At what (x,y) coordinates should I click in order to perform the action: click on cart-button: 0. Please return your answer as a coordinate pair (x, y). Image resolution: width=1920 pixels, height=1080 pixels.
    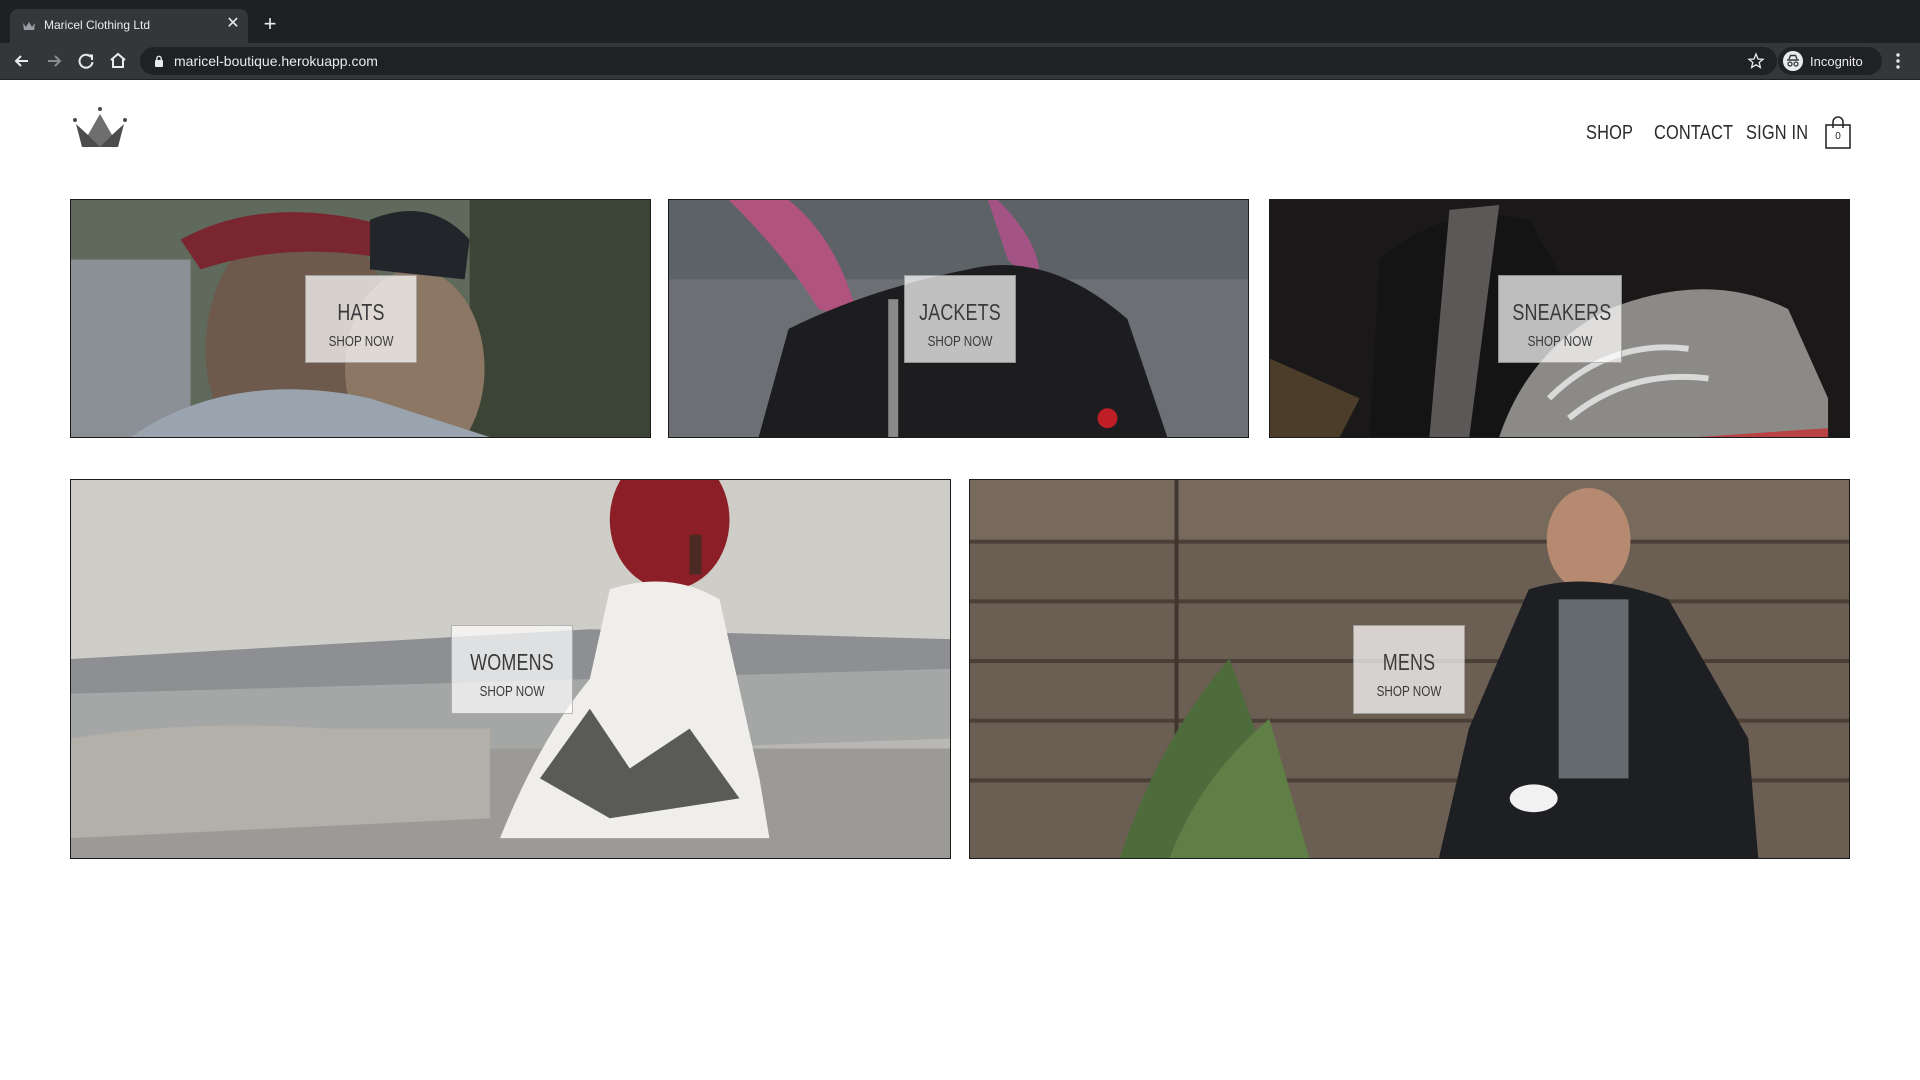
    Looking at the image, I should click on (1838, 133).